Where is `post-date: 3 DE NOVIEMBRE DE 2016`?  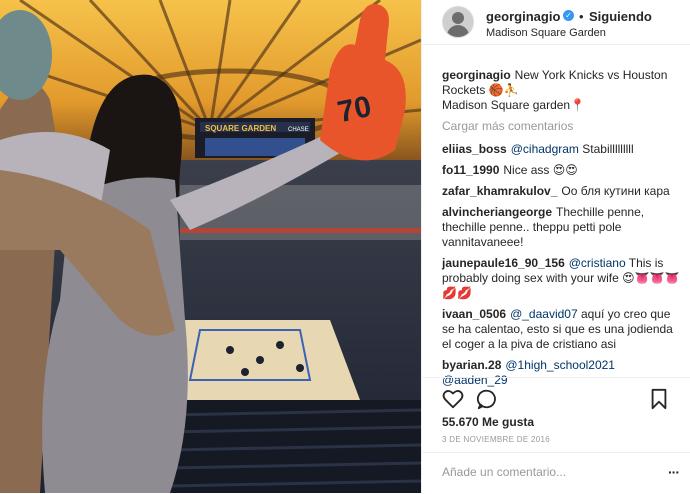
post-date: 3 DE NOVIEMBRE DE 2016 is located at coordinates (496, 439).